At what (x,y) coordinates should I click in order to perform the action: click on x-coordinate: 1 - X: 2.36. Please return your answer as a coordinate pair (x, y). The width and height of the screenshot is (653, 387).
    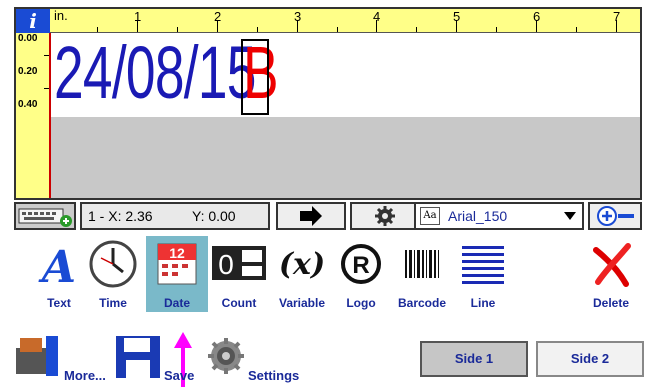
    Looking at the image, I should click on (120, 216).